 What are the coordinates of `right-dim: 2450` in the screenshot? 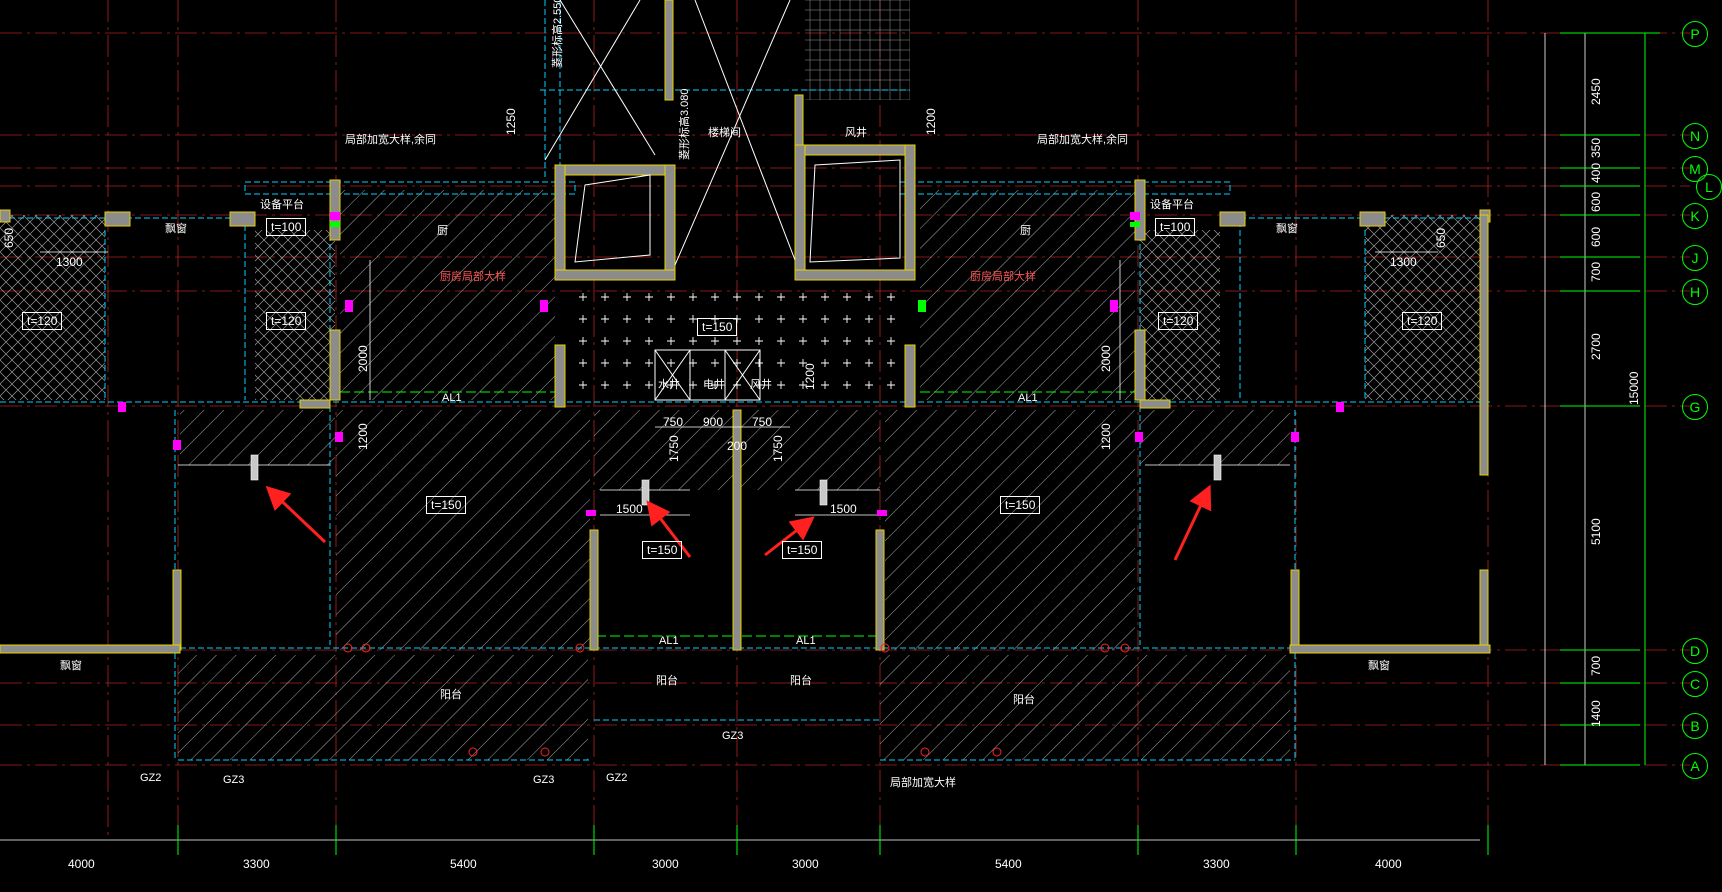 It's located at (1596, 91).